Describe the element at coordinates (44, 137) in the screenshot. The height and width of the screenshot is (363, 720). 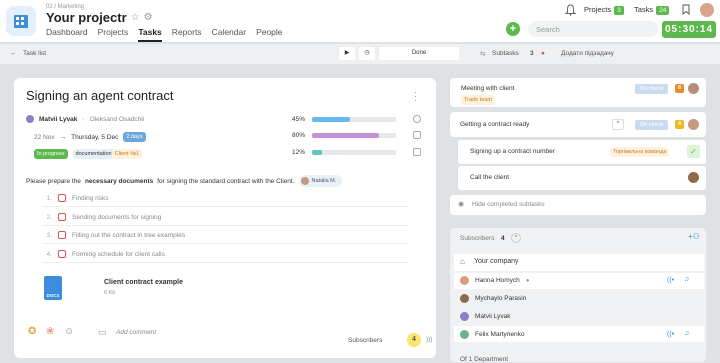
I see `date-from: 22 Nov` at that location.